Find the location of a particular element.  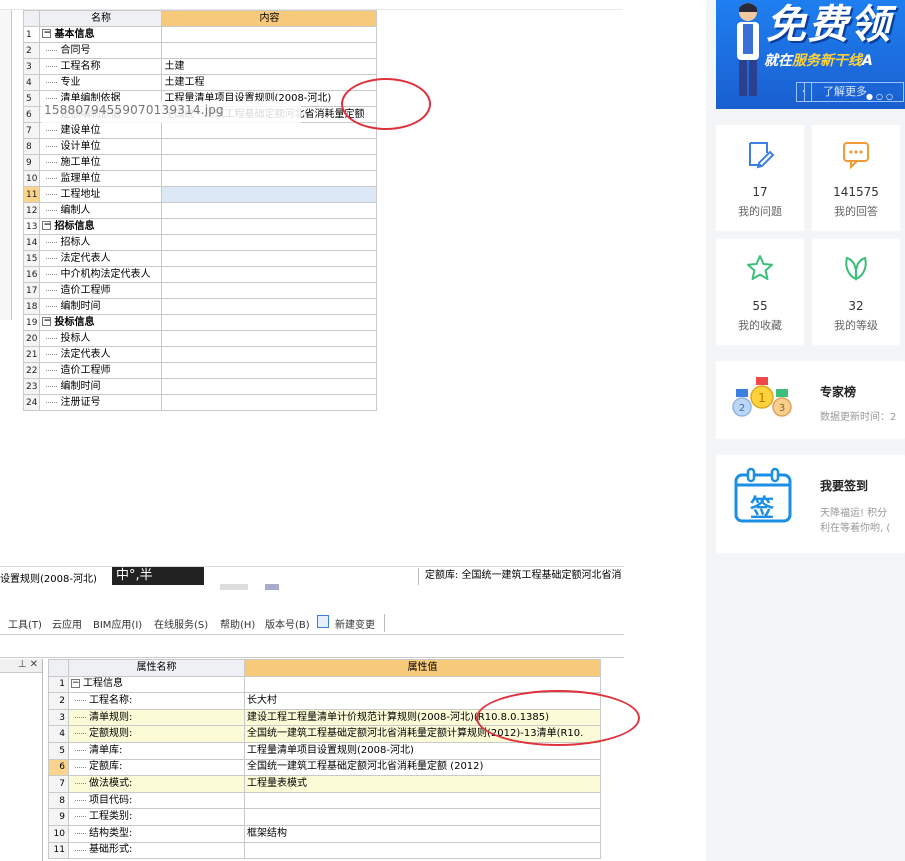

table-row: 1− 基本信息 is located at coordinates (200, 34).